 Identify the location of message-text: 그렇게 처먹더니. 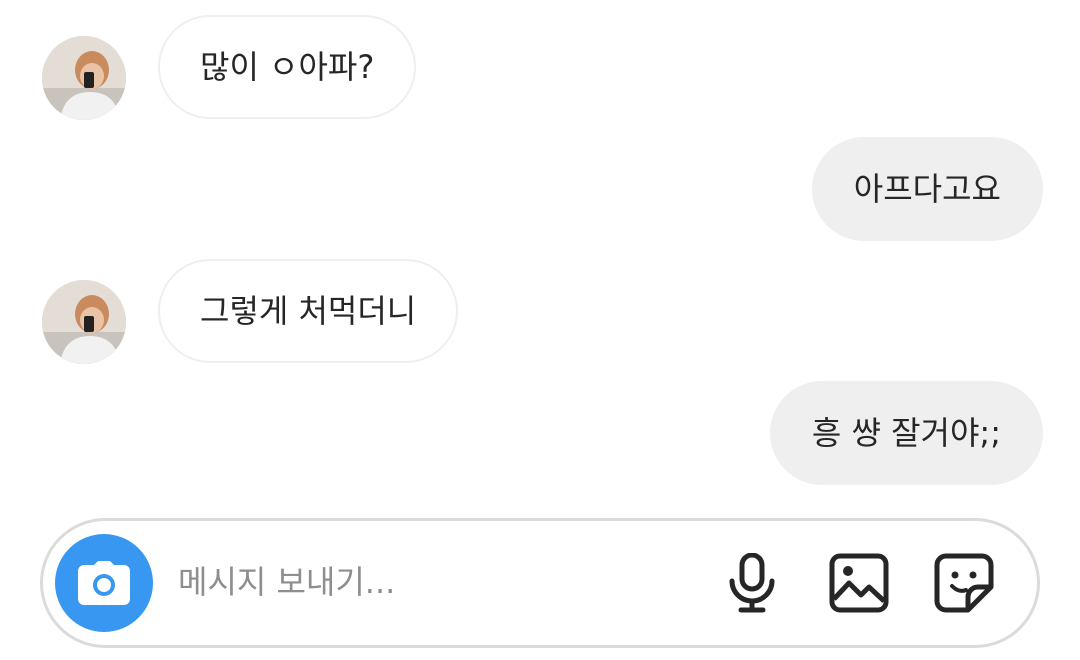
(308, 311).